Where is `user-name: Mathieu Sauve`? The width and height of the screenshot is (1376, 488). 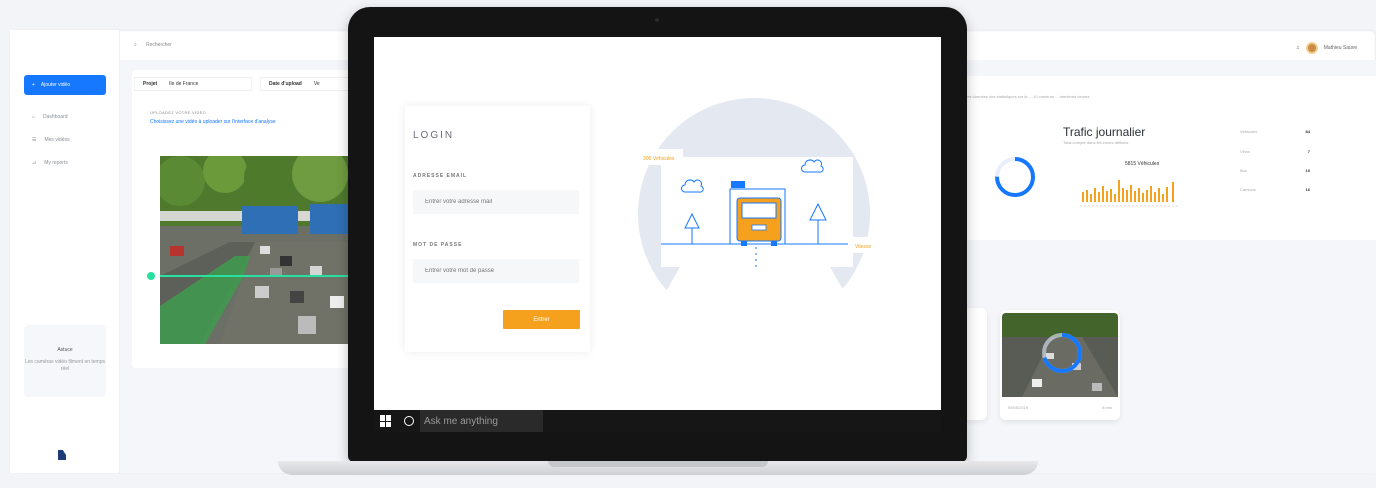 user-name: Mathieu Sauve is located at coordinates (1340, 48).